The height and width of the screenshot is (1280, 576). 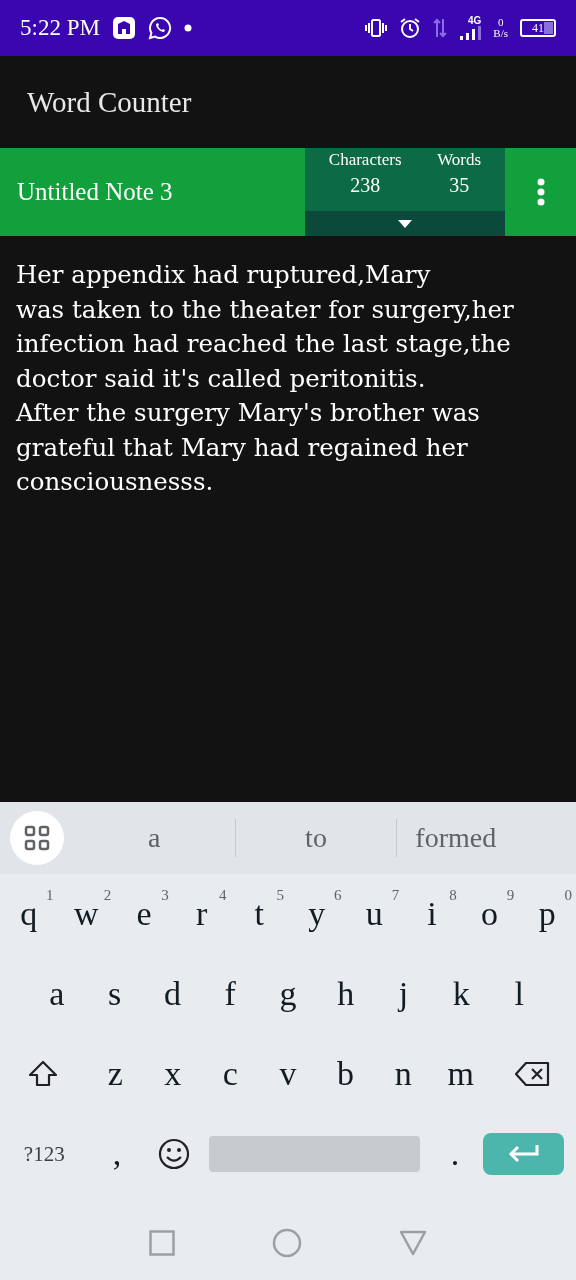 What do you see at coordinates (43, 1074) in the screenshot?
I see `shift-icon` at bounding box center [43, 1074].